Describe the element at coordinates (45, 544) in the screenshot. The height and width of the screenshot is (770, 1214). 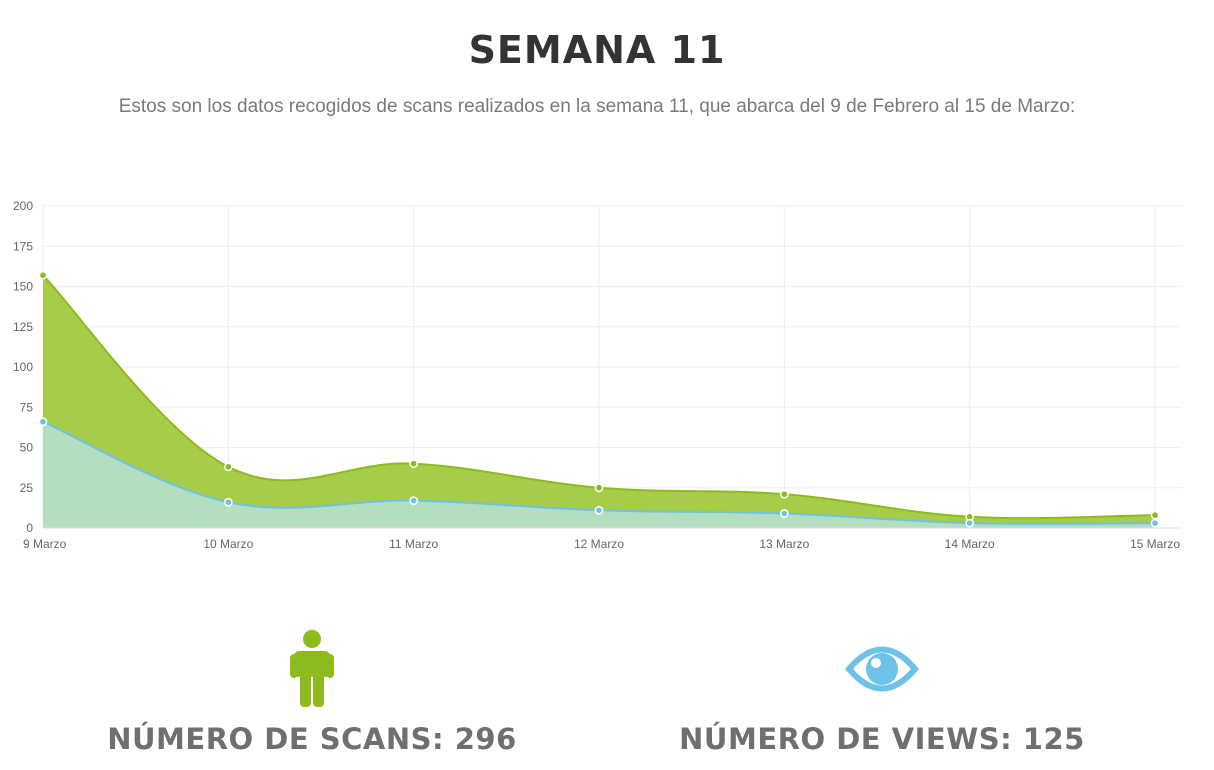
I see `x-tick-label: 9 Marzo` at that location.